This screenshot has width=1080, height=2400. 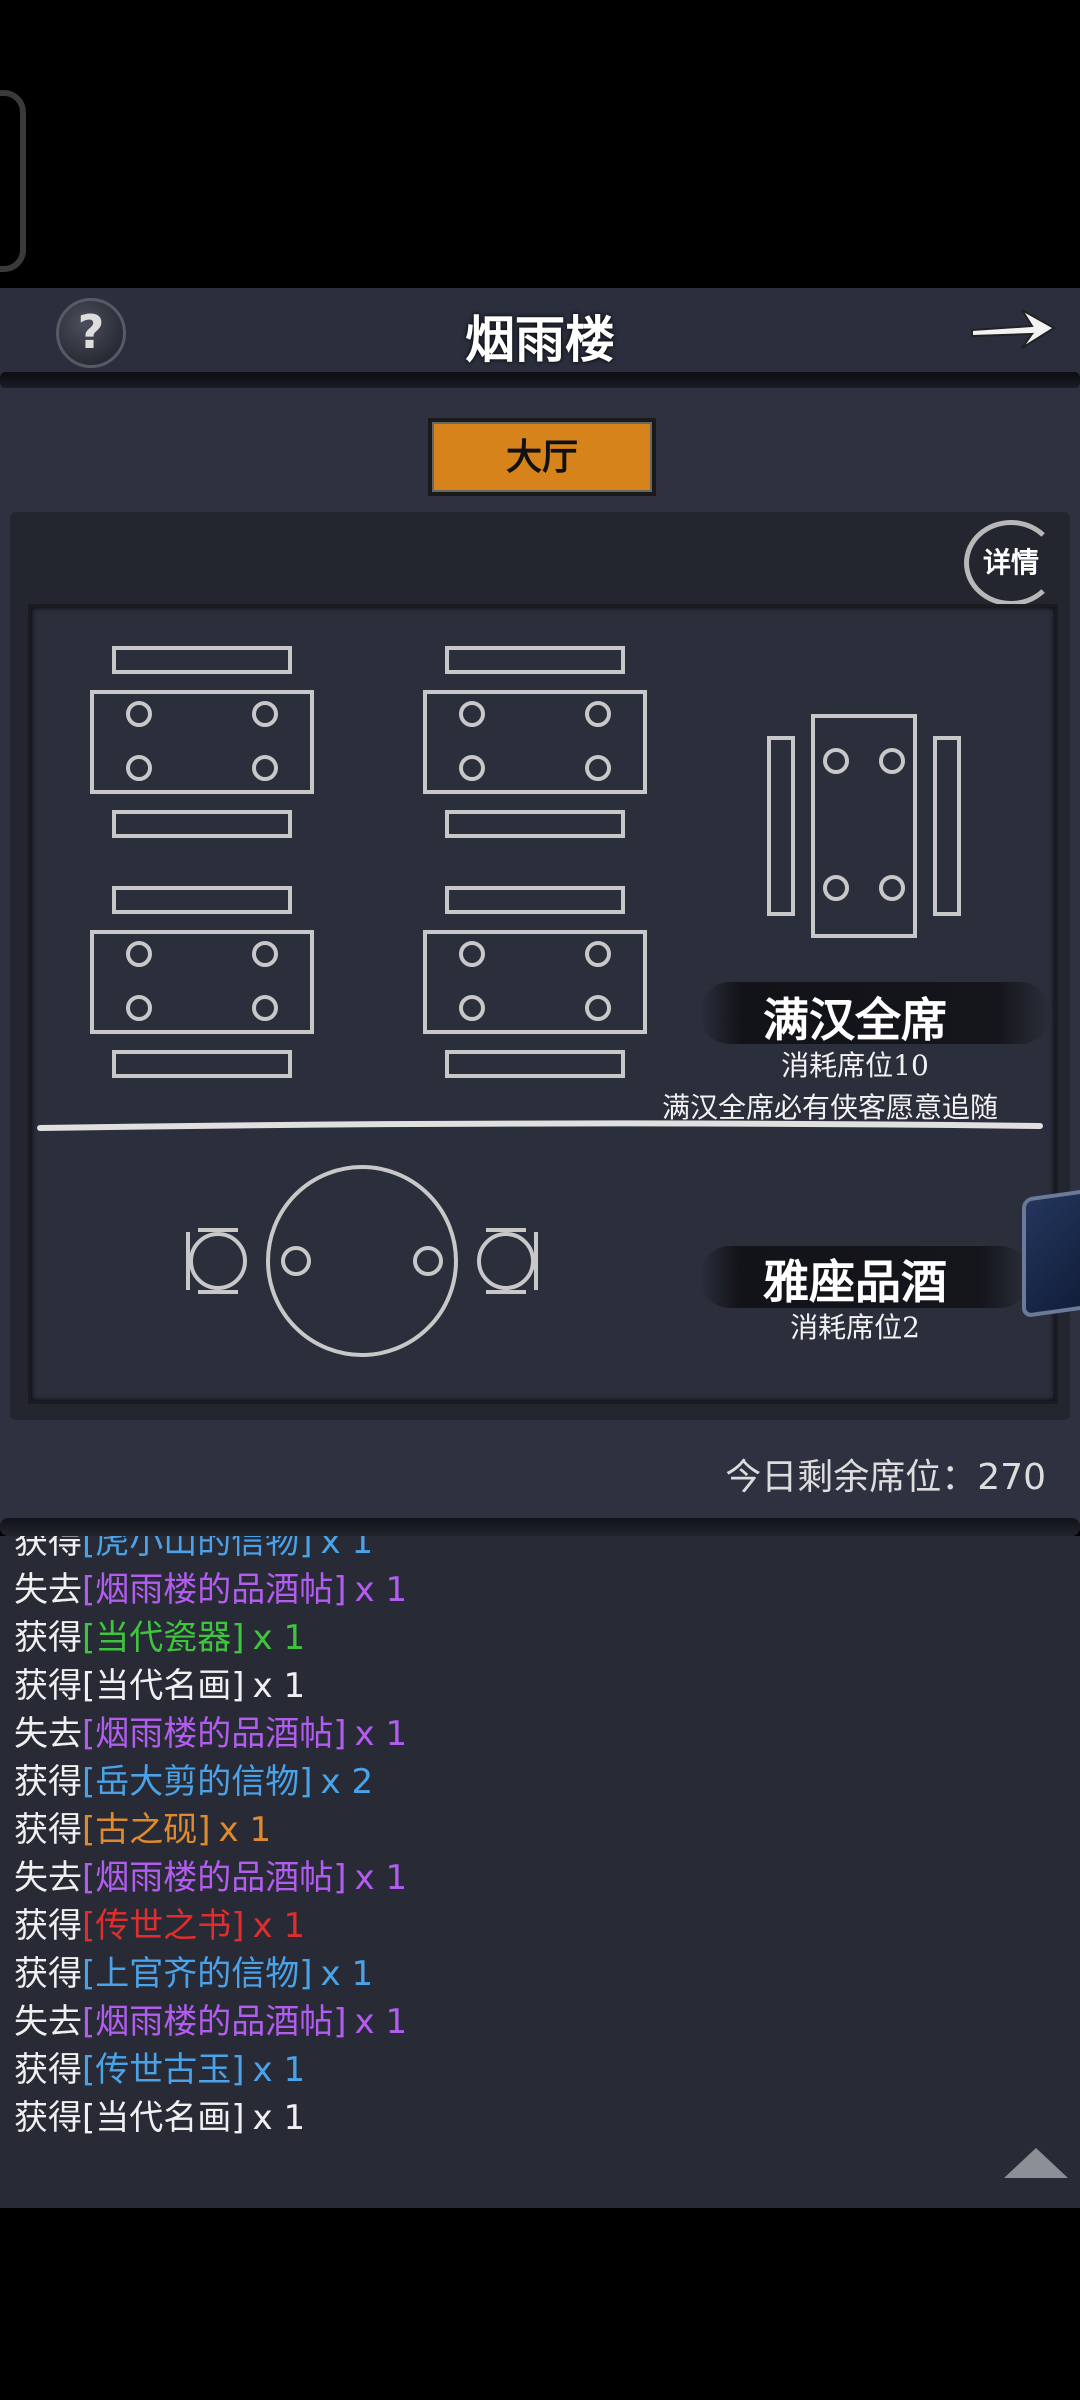 I want to click on banquet-full-desc: 满汉全席必有侠客愿意追随, so click(x=829, y=1107).